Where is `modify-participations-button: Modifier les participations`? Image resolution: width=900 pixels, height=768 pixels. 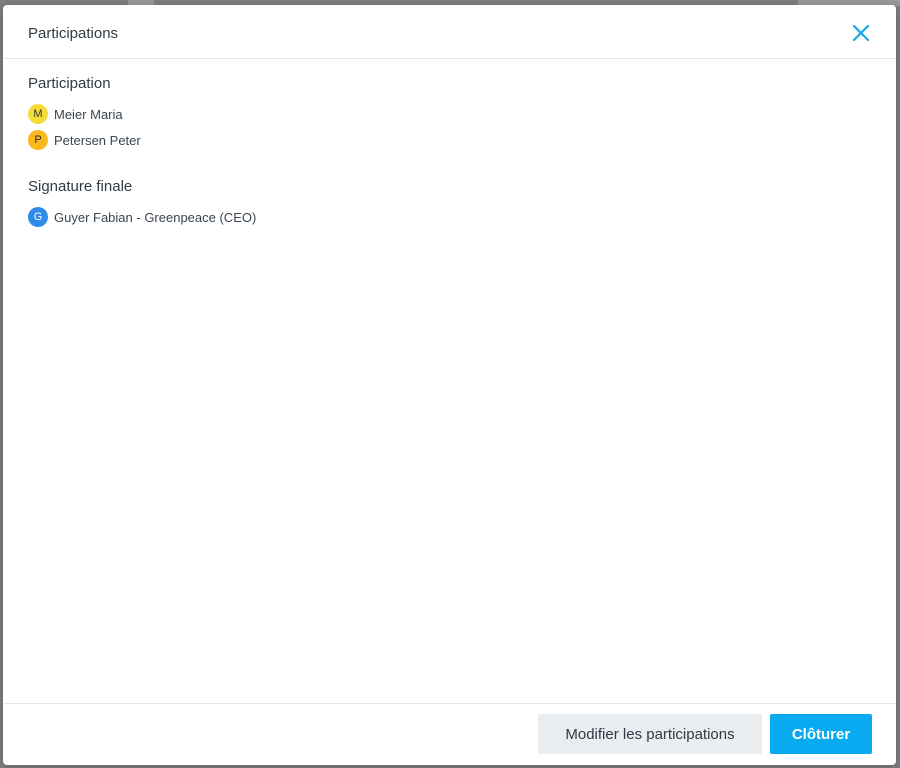 modify-participations-button: Modifier les participations is located at coordinates (650, 734).